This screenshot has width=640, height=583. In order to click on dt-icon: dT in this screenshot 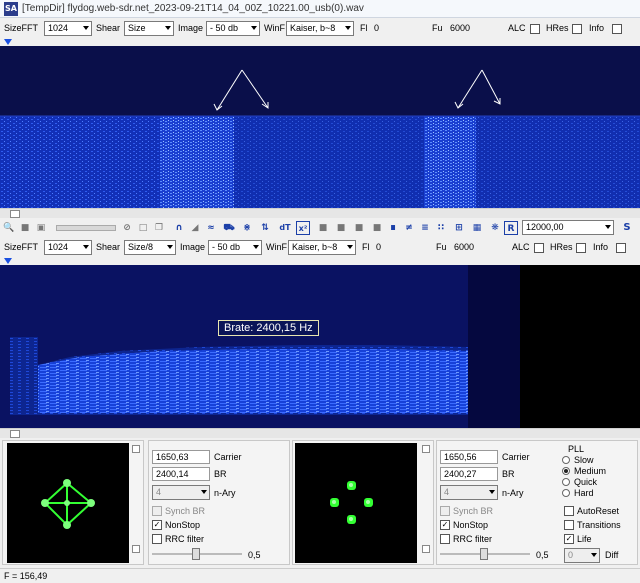, I will do `click(285, 228)`.